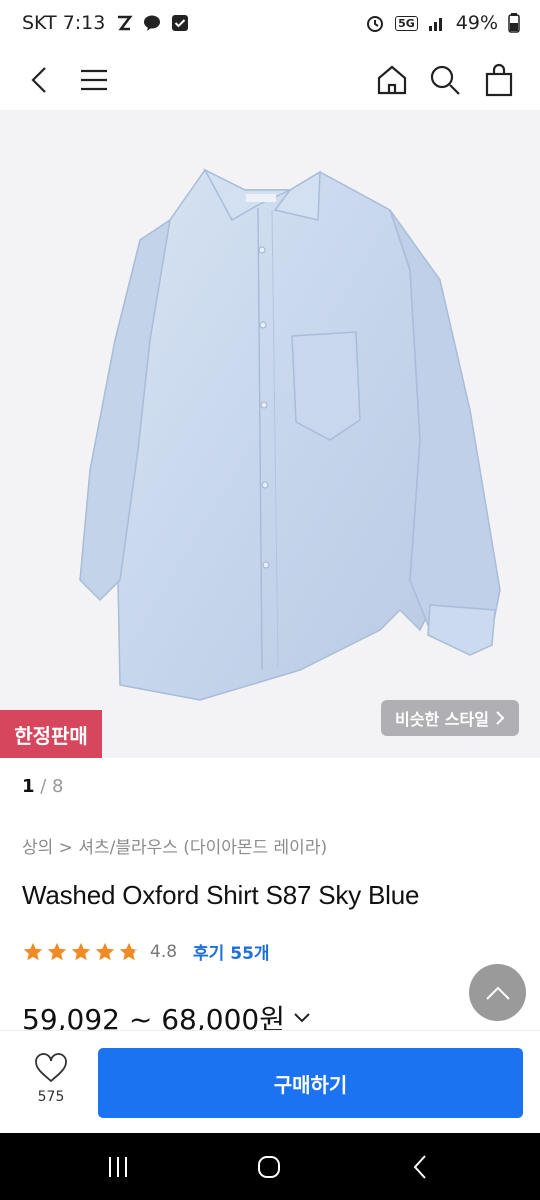 This screenshot has height=1200, width=540. Describe the element at coordinates (435, 24) in the screenshot. I see `signal-icon` at that location.